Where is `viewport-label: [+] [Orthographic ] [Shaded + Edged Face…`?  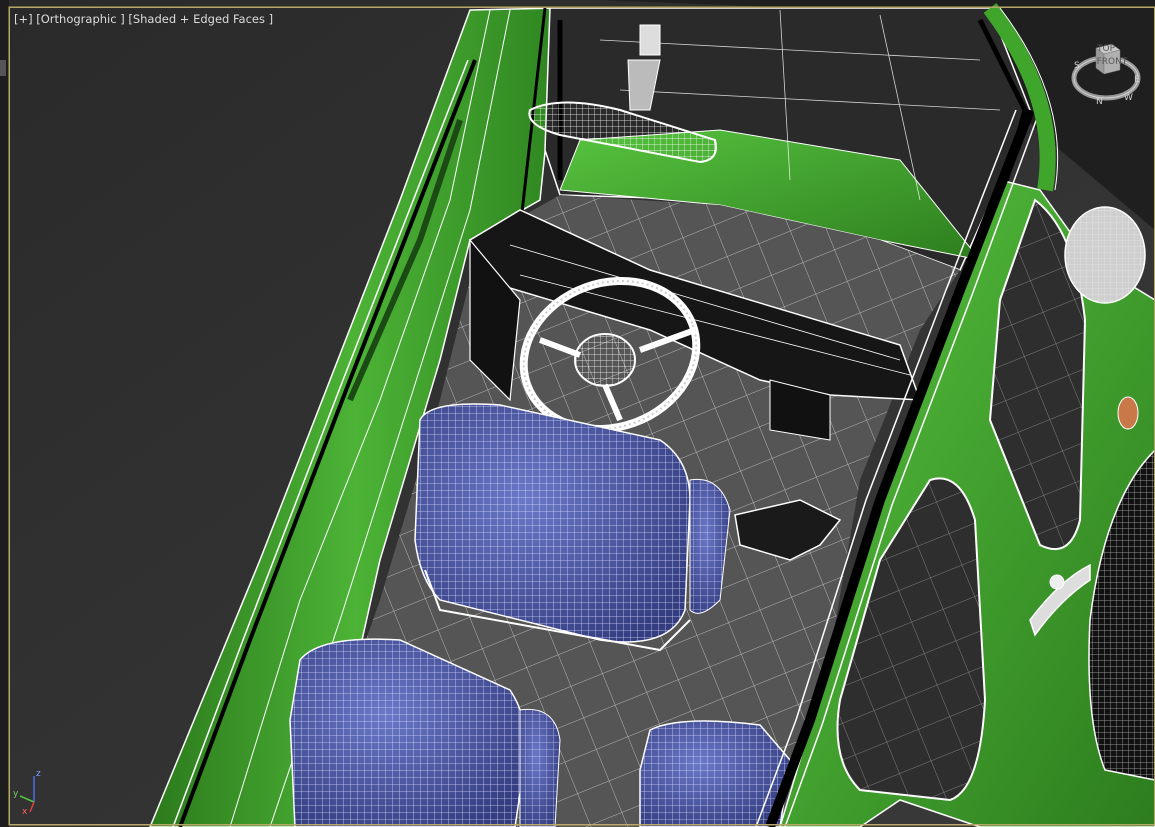
viewport-label: [+] [Orthographic ] [Shaded + Edged Face… is located at coordinates (143, 19).